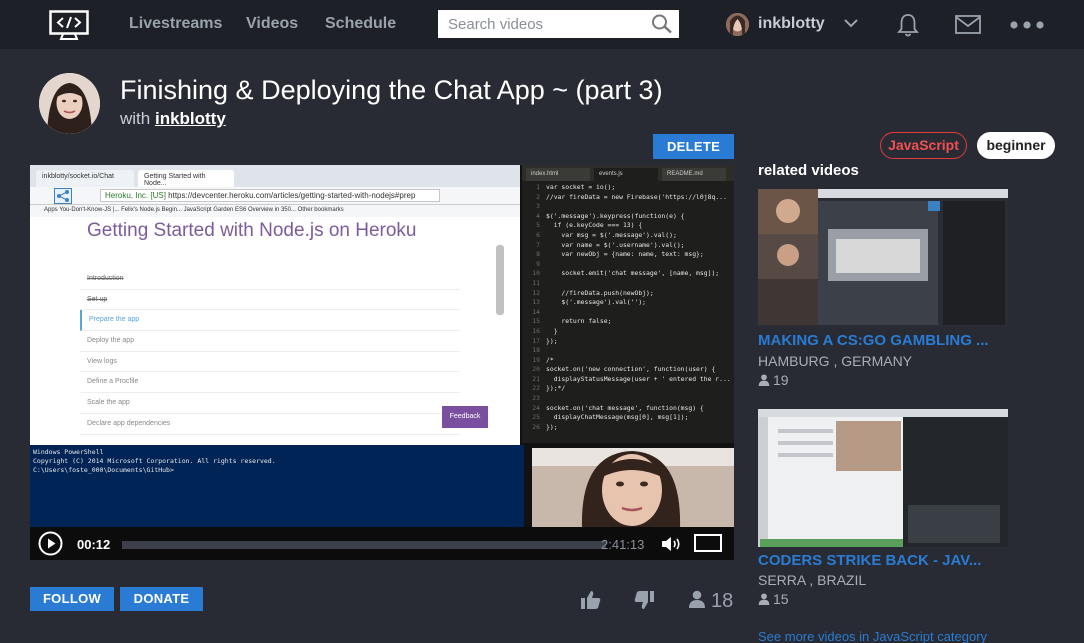 The width and height of the screenshot is (1084, 643). What do you see at coordinates (633, 488) in the screenshot?
I see `webcam-feed` at bounding box center [633, 488].